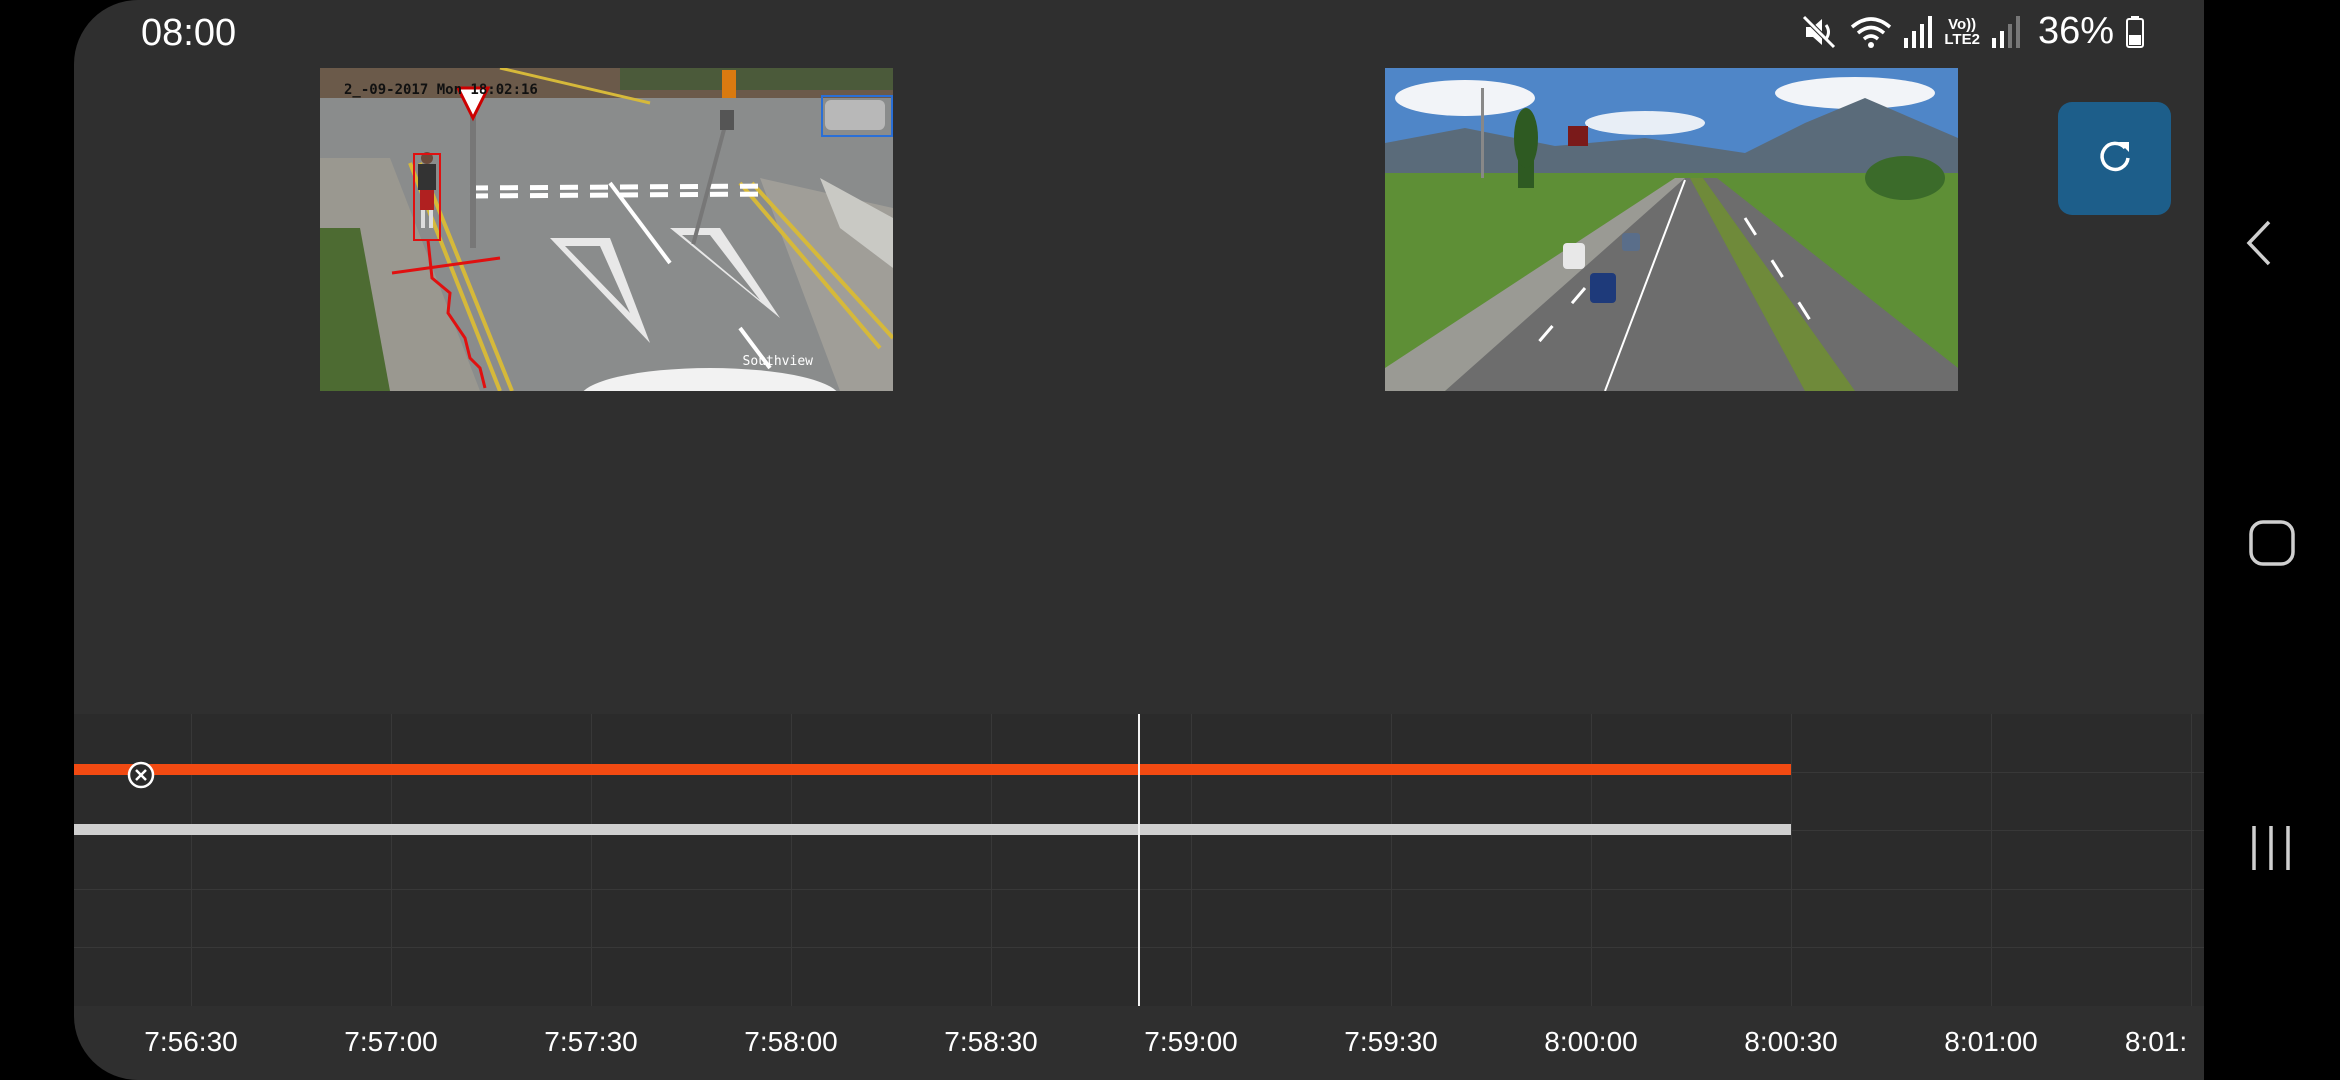 The image size is (2340, 1080). I want to click on timeline-tick-label: 8:01:00, so click(1991, 1041).